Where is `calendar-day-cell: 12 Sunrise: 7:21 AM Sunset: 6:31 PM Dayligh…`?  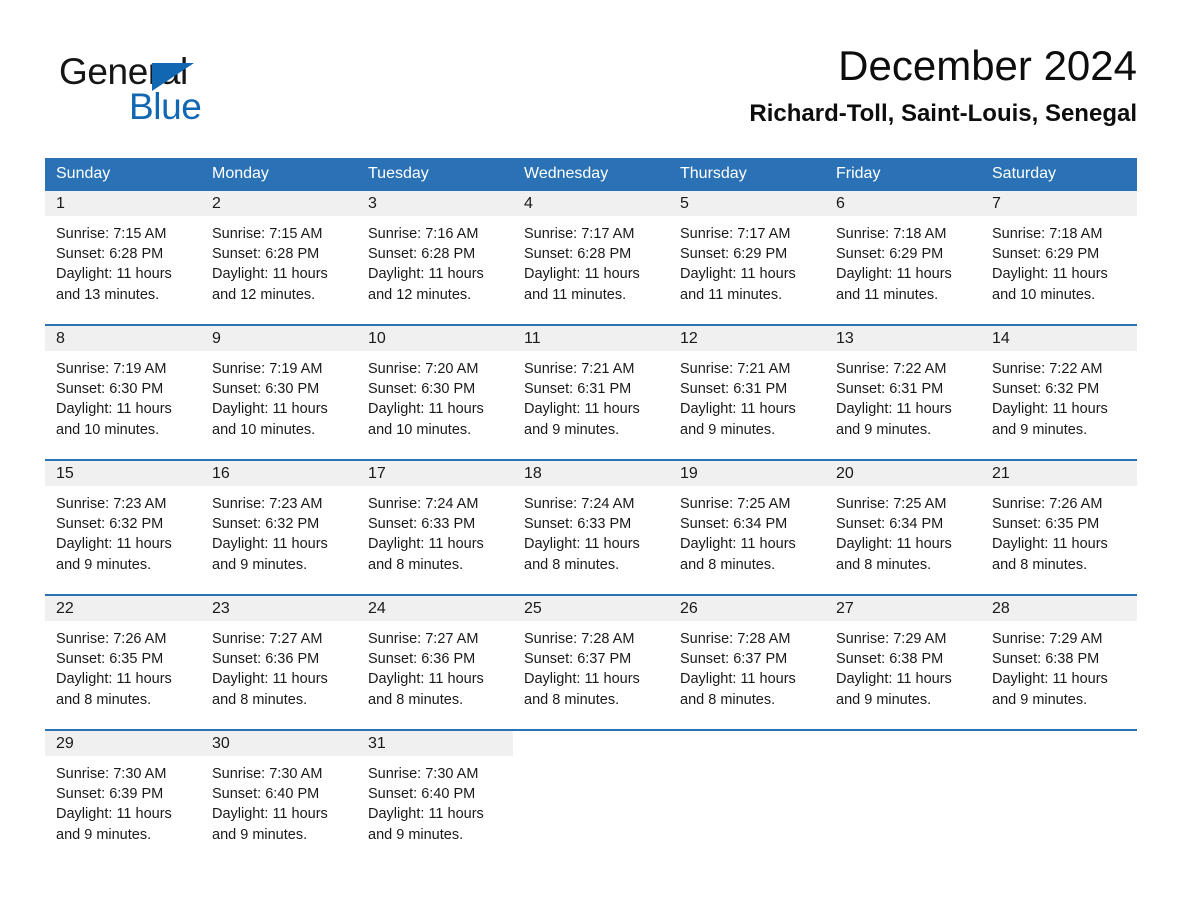
calendar-day-cell: 12 Sunrise: 7:21 AM Sunset: 6:31 PM Dayligh… is located at coordinates (747, 392).